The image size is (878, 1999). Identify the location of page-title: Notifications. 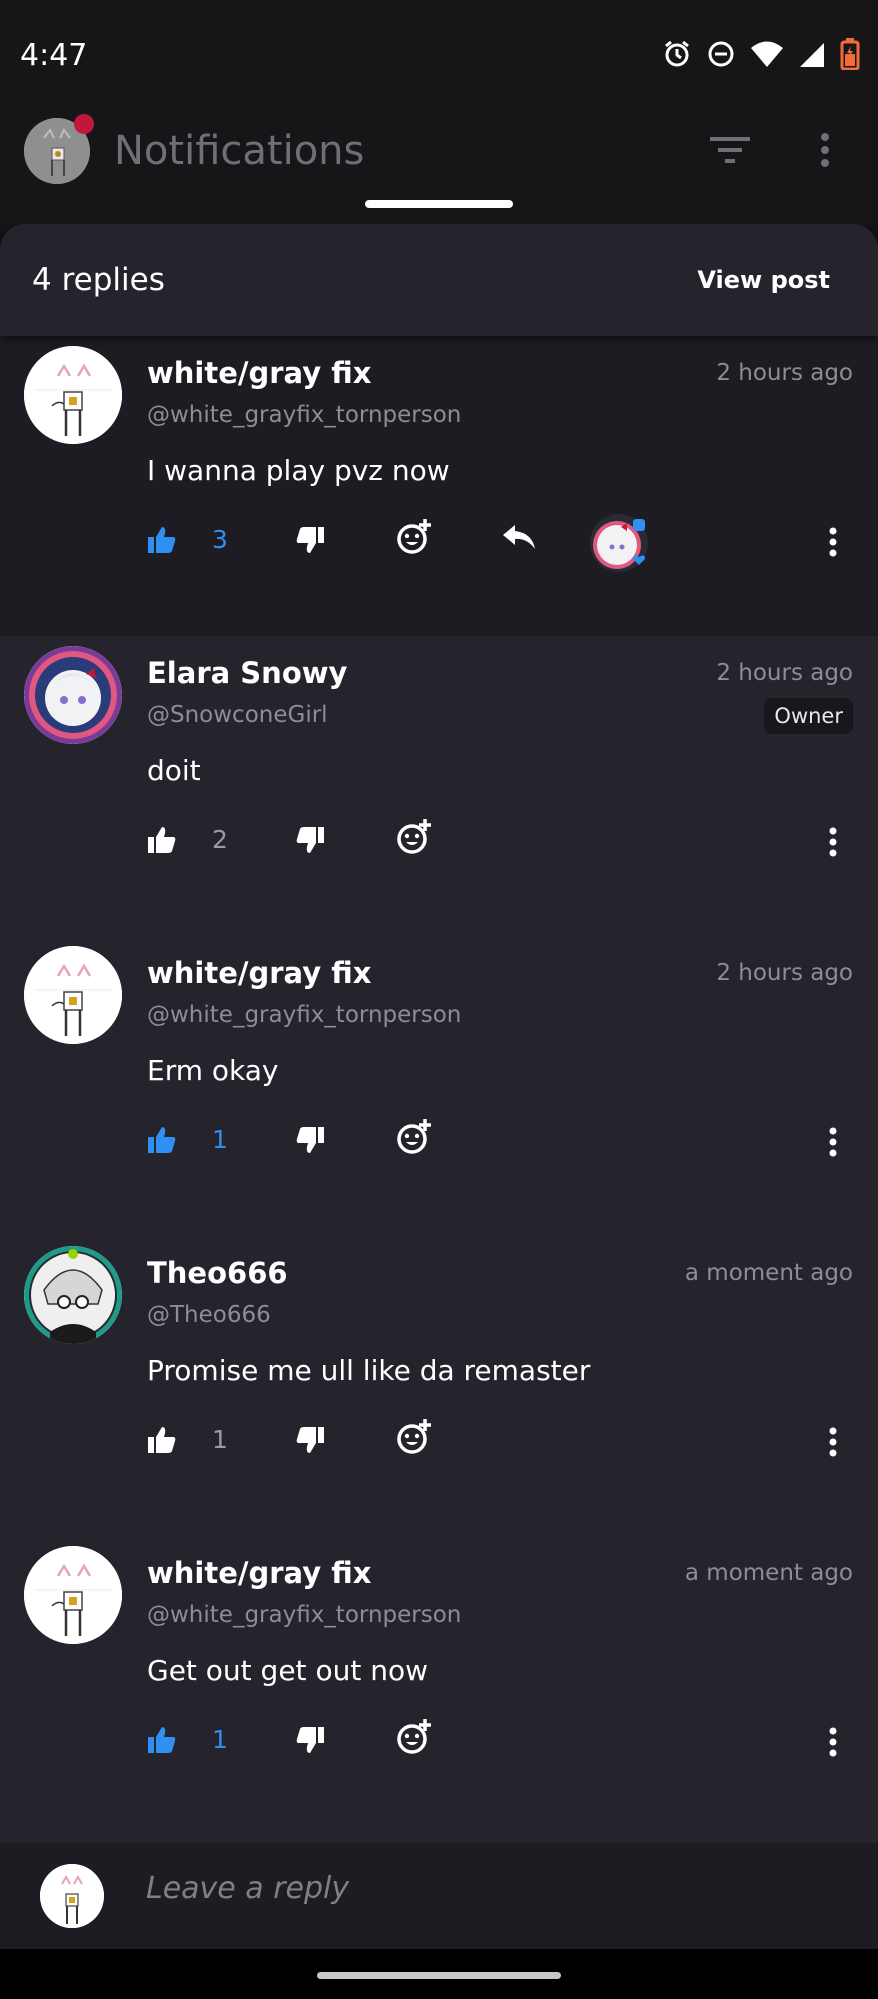
(239, 151).